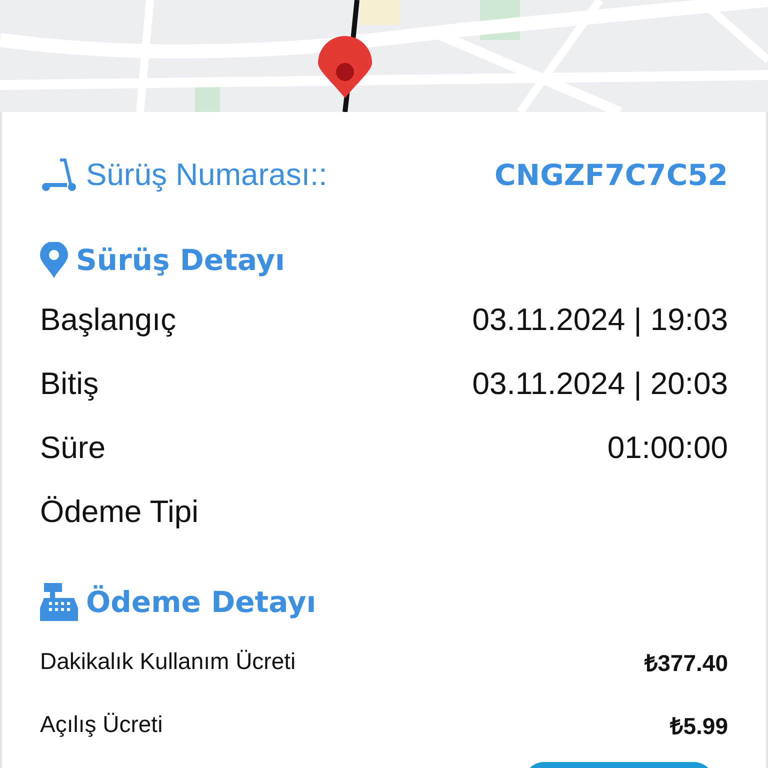 The width and height of the screenshot is (768, 768). I want to click on ride-number-label: Sürüş Numarası::, so click(207, 175).